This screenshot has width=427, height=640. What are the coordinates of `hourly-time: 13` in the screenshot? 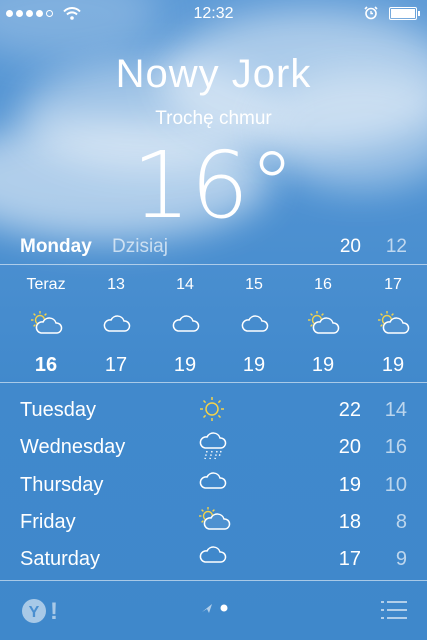 It's located at (116, 284).